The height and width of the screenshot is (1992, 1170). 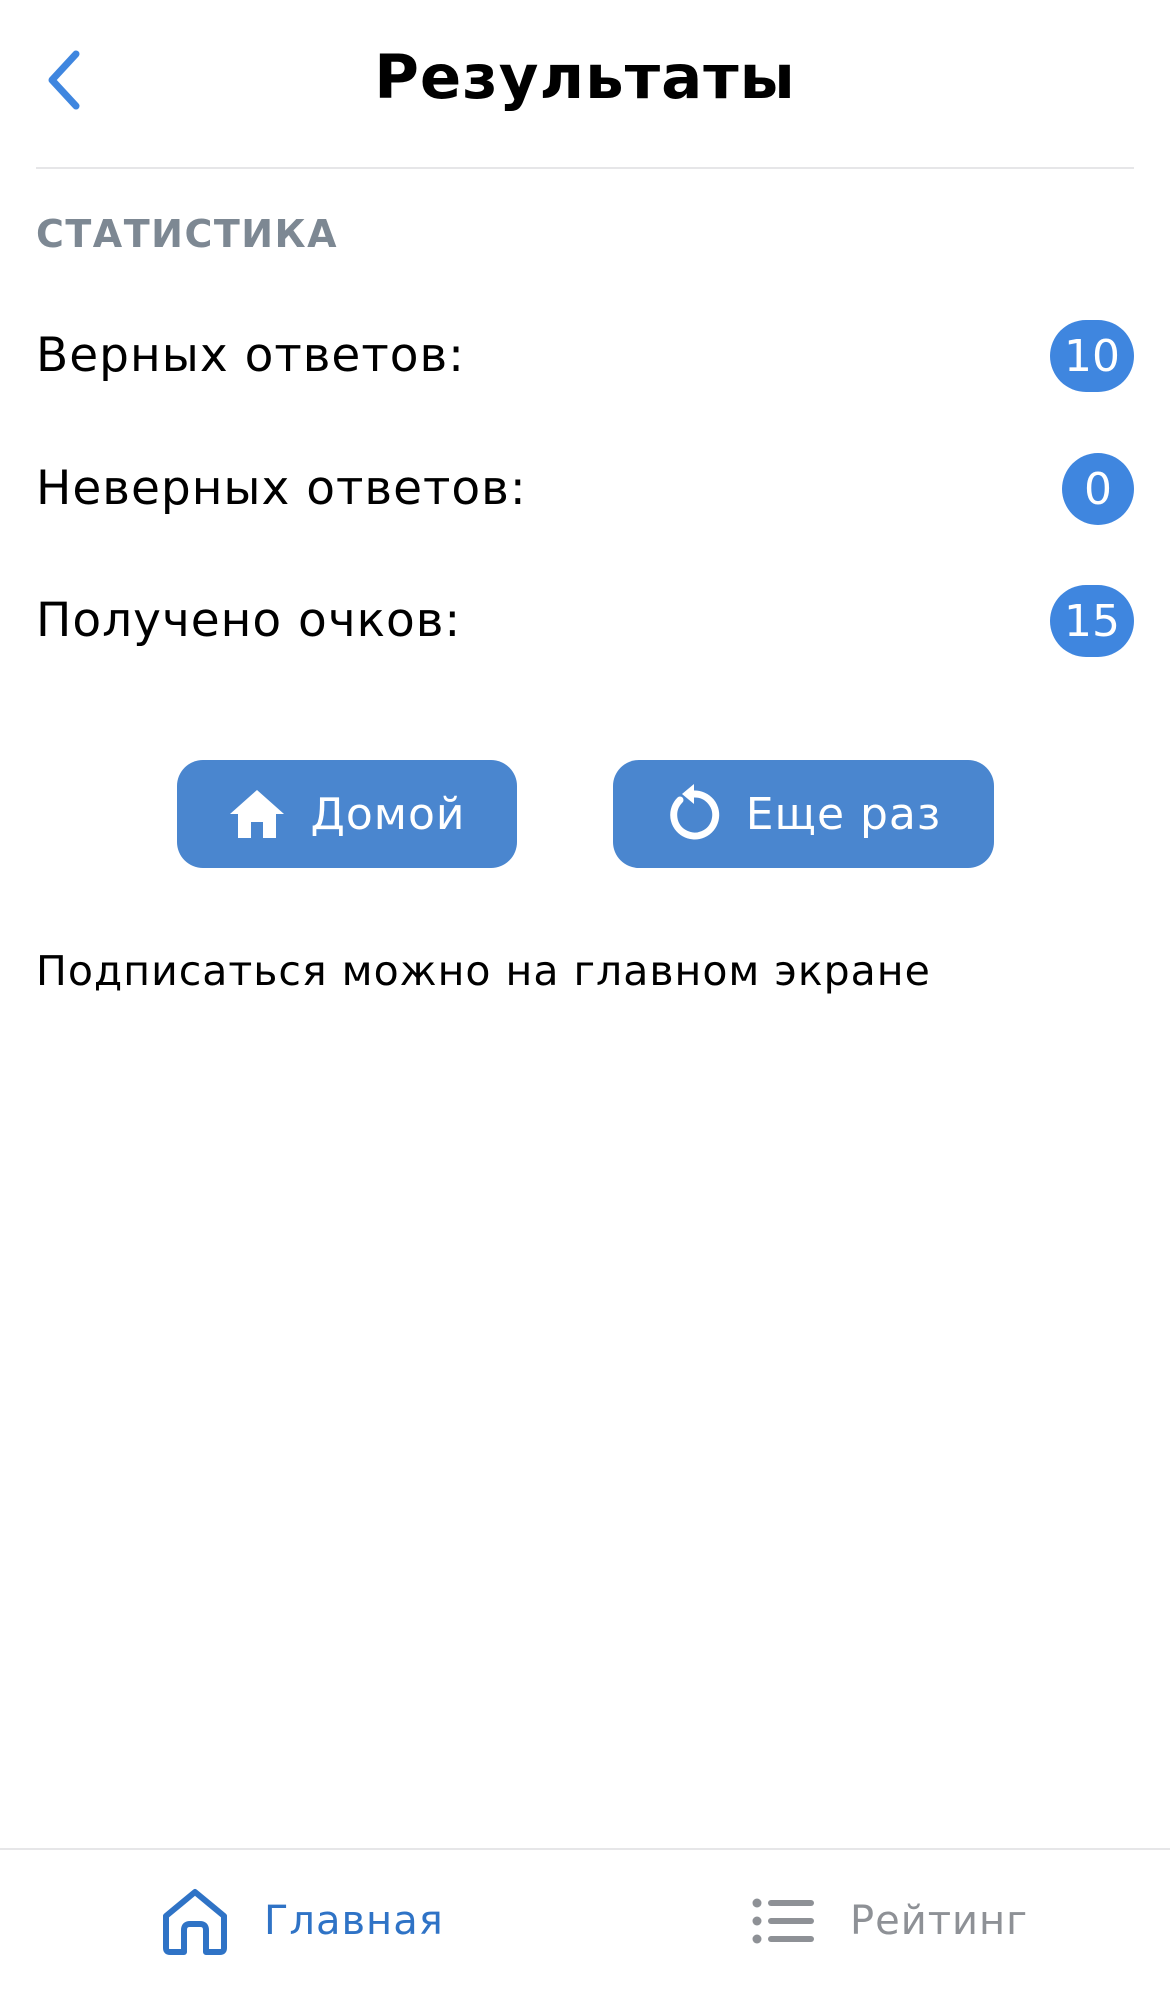 What do you see at coordinates (388, 814) in the screenshot?
I see `home-button-label: Домой` at bounding box center [388, 814].